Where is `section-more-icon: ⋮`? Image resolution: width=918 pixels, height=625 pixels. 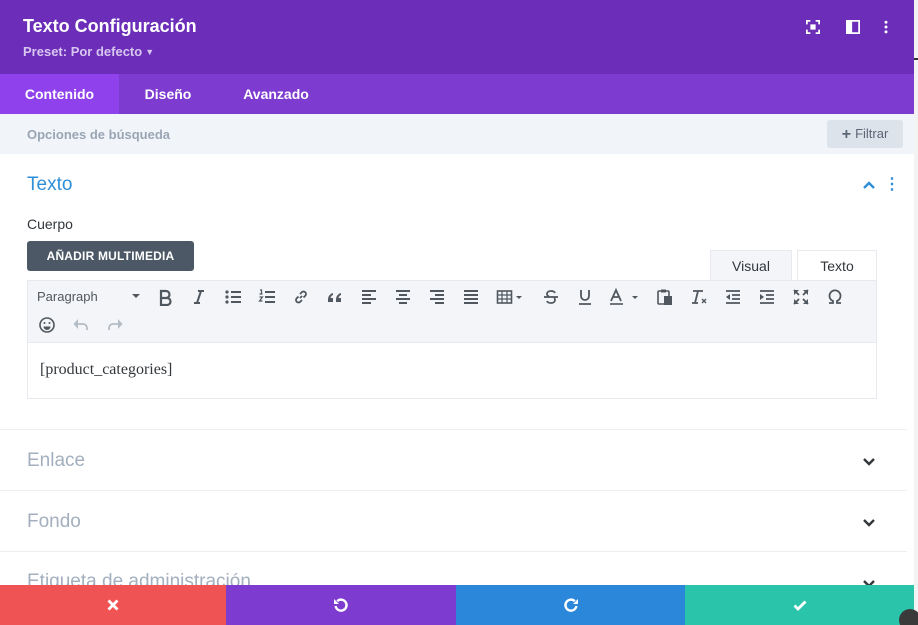 section-more-icon: ⋮ is located at coordinates (892, 185).